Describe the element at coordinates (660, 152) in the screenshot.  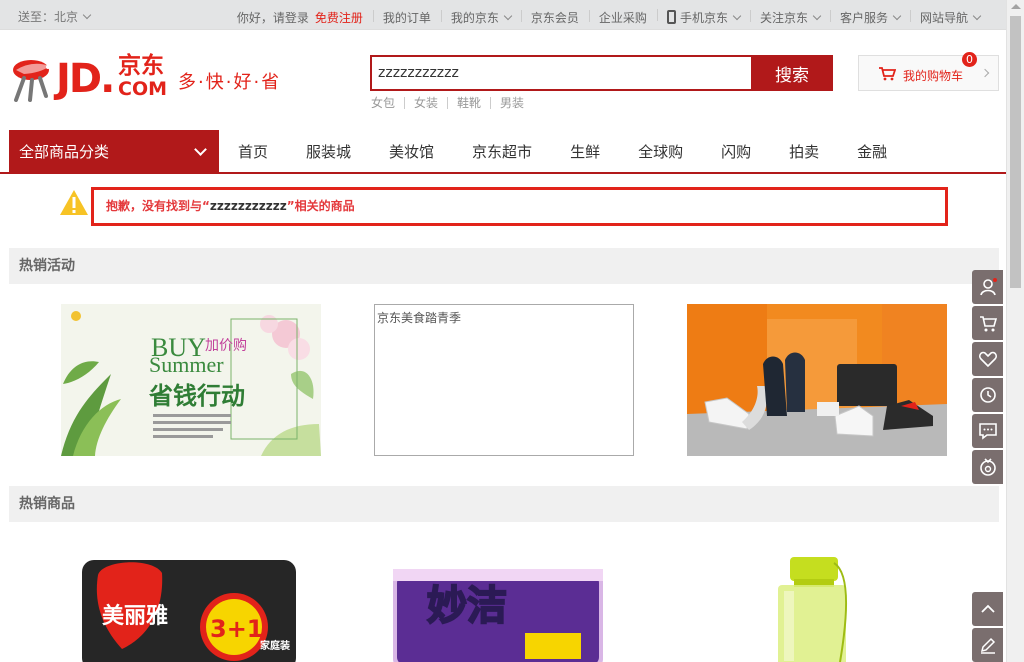
I see `nav-link-global: 全球购` at that location.